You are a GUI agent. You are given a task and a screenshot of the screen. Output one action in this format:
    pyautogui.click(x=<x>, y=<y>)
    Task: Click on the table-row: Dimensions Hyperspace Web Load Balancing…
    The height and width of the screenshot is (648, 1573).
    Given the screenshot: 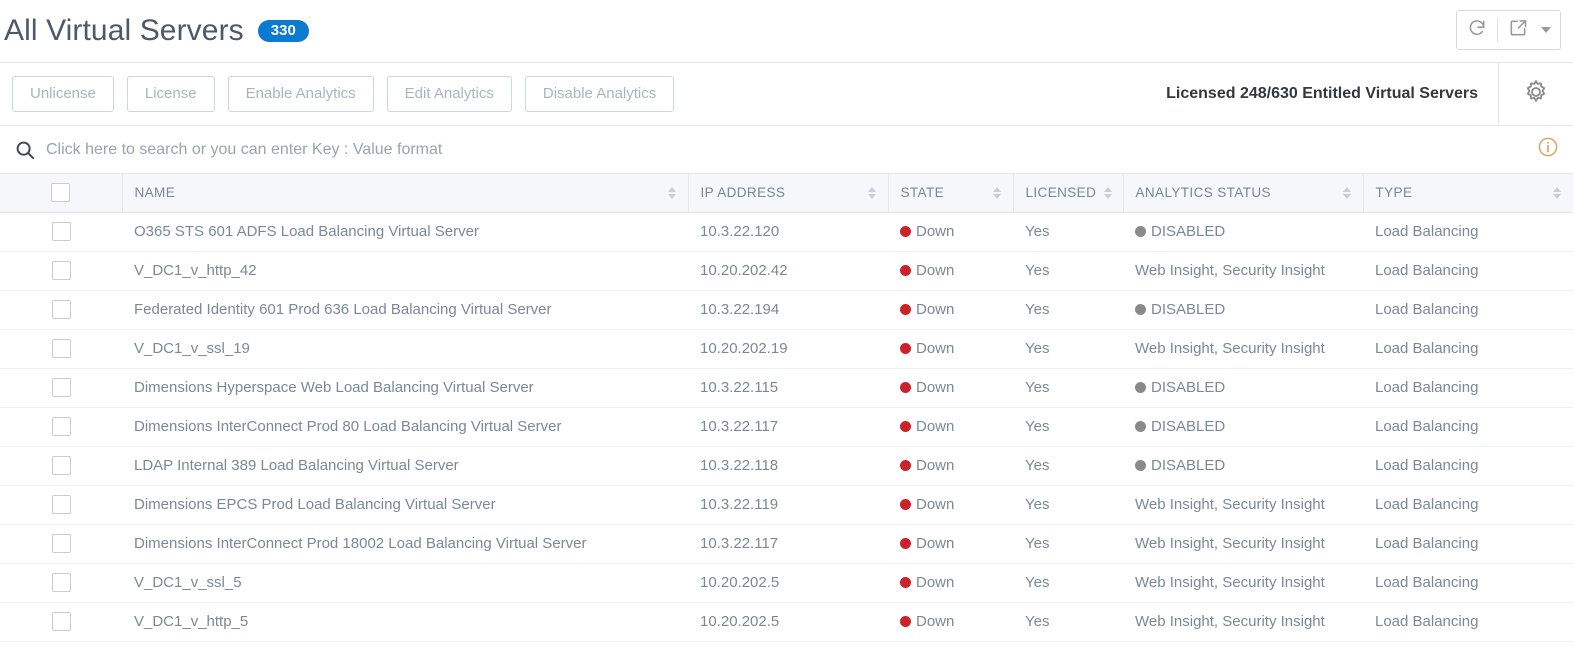 What is the action you would take?
    pyautogui.click(x=786, y=388)
    